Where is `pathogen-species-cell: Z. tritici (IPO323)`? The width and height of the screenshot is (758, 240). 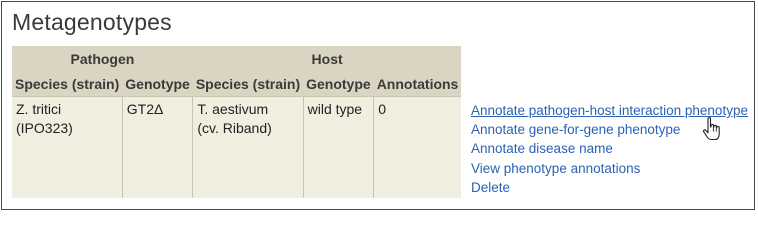 pathogen-species-cell: Z. tritici (IPO323) is located at coordinates (67, 147).